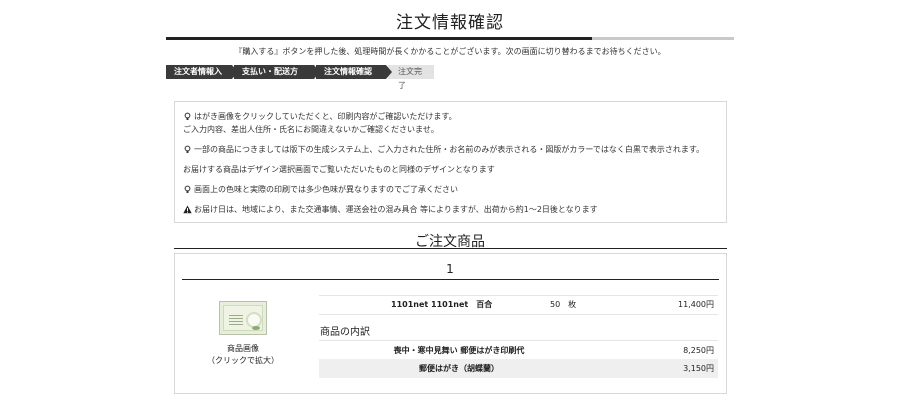 The image size is (900, 400). I want to click on thumbnail-caption-title: 商品画像, so click(243, 348).